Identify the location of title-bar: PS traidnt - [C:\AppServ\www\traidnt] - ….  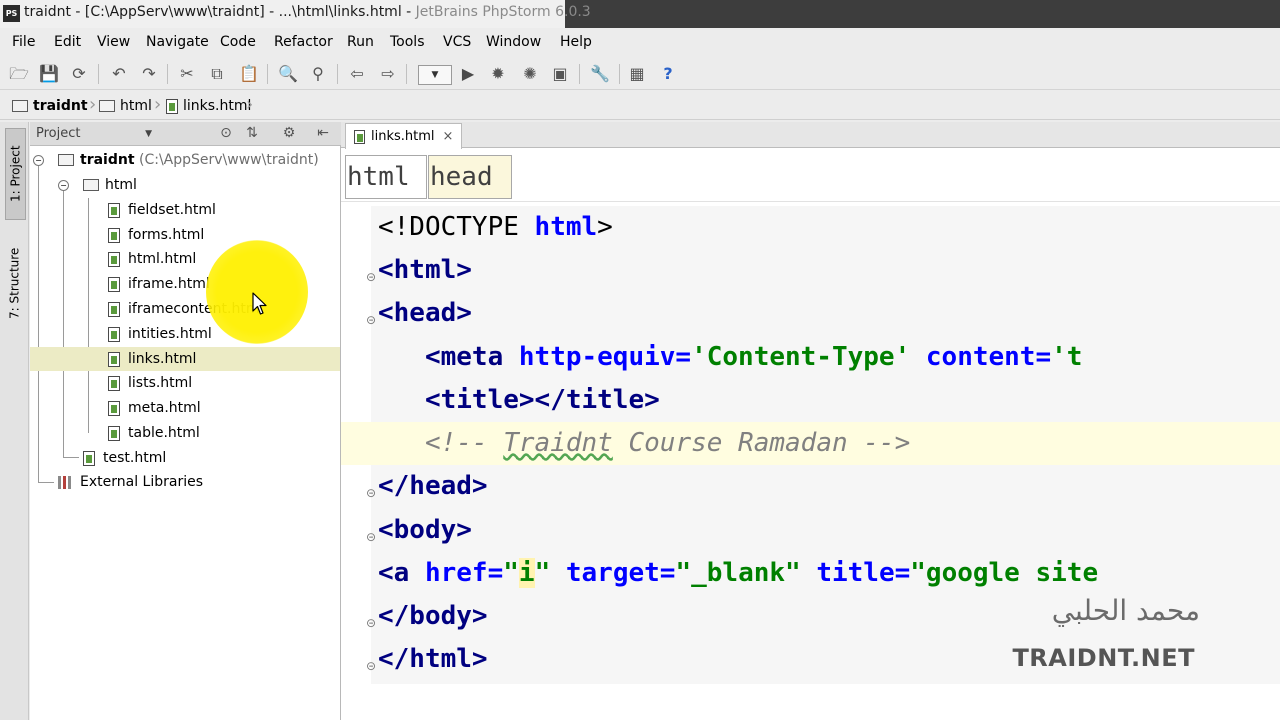
(640, 14).